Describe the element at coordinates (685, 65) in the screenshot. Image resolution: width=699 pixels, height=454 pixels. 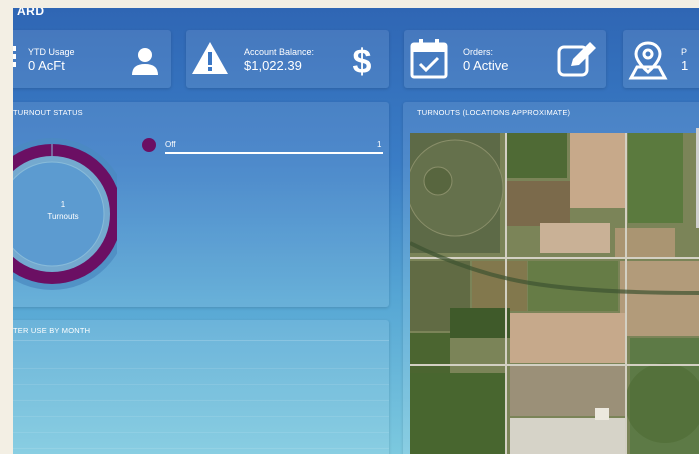
I see `pending-value: 1` at that location.